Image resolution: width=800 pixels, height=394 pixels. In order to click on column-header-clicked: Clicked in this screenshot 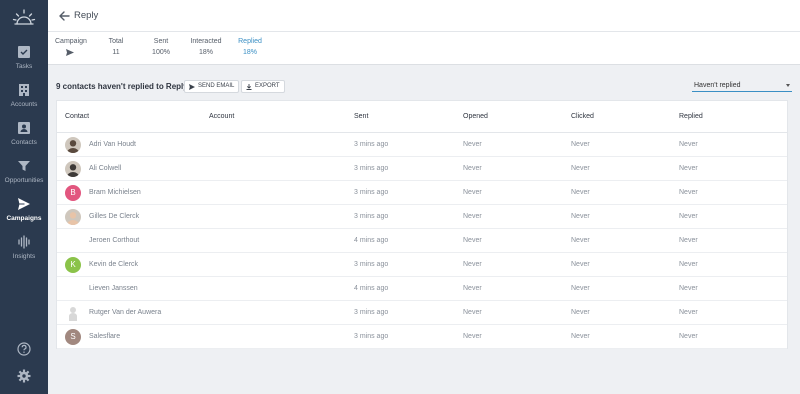, I will do `click(582, 116)`.